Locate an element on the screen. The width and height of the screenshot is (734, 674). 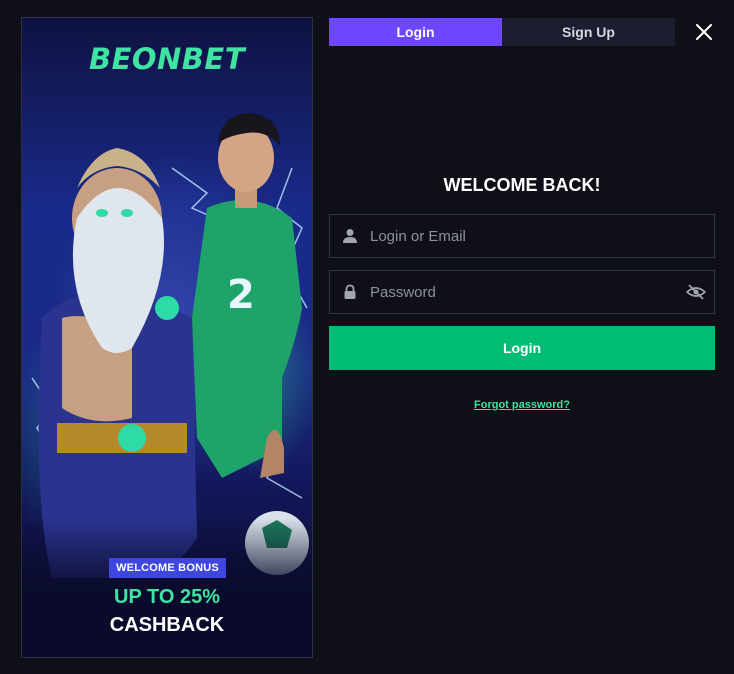
tab-login: Login is located at coordinates (415, 32).